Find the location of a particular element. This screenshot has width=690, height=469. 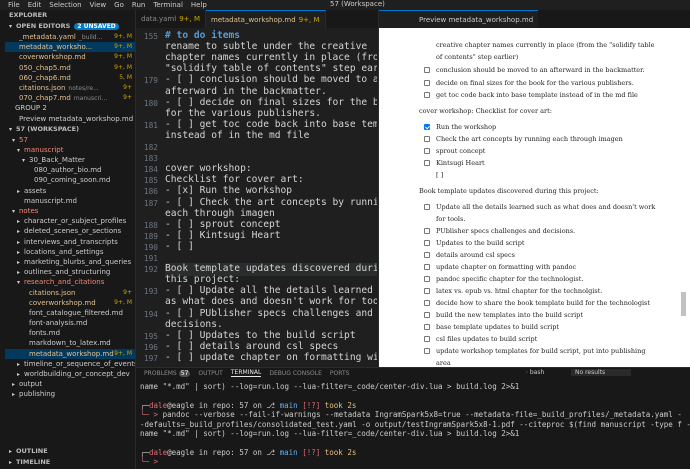

menu-go: Go is located at coordinates (119, 5).